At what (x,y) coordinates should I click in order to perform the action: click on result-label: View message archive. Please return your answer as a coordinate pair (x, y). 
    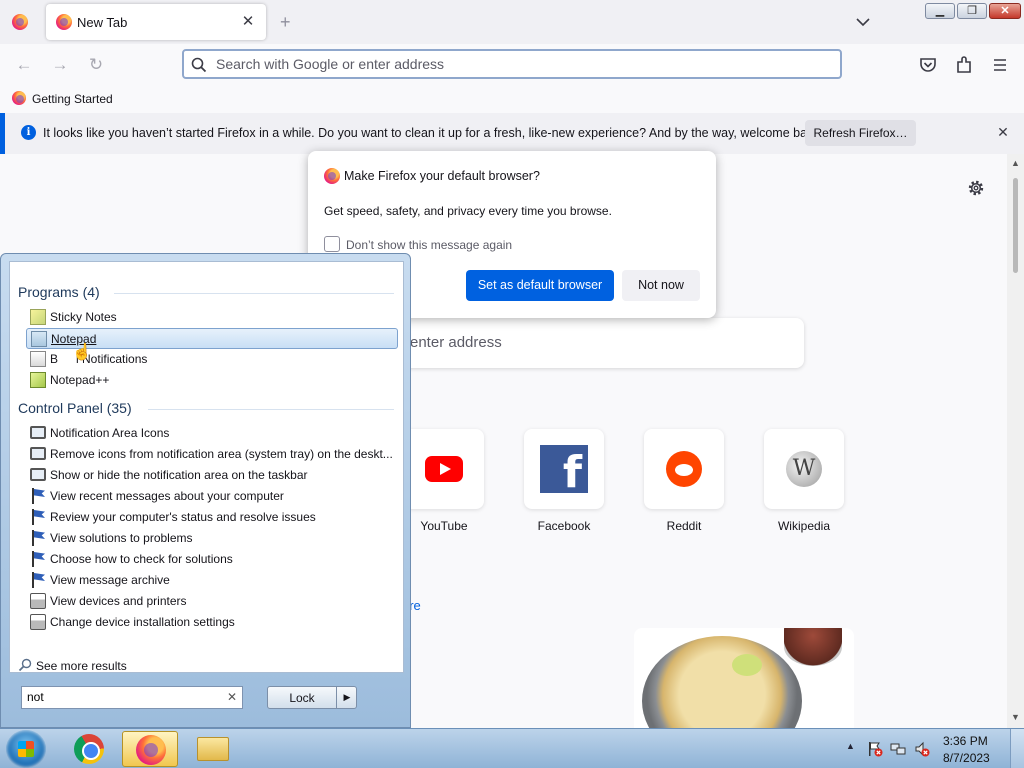
    Looking at the image, I should click on (110, 580).